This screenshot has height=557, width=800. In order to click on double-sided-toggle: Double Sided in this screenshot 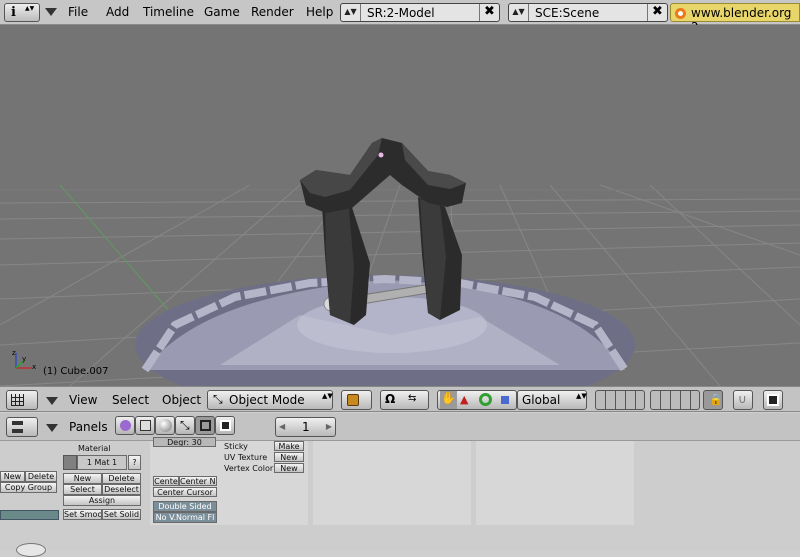, I will do `click(185, 506)`.